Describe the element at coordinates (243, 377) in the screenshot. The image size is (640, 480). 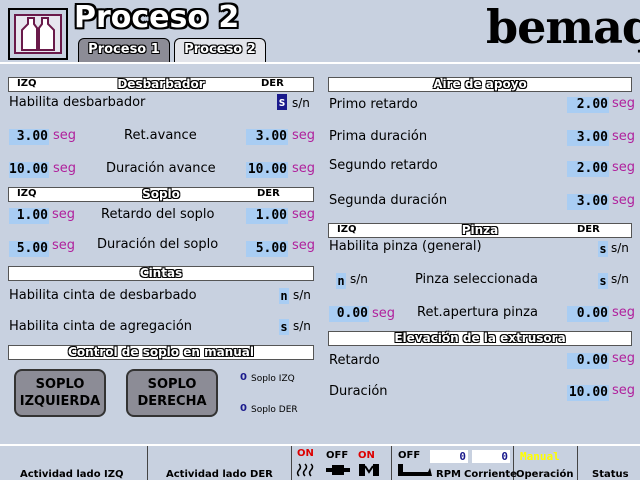
I see `soplo-izq-value: 0` at that location.